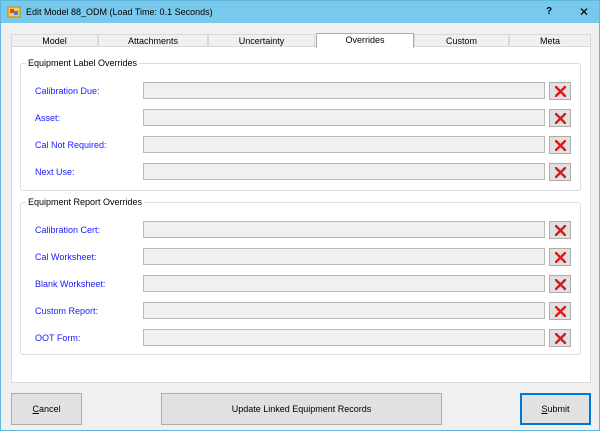  What do you see at coordinates (344, 90) in the screenshot?
I see `calibration-due-field` at bounding box center [344, 90].